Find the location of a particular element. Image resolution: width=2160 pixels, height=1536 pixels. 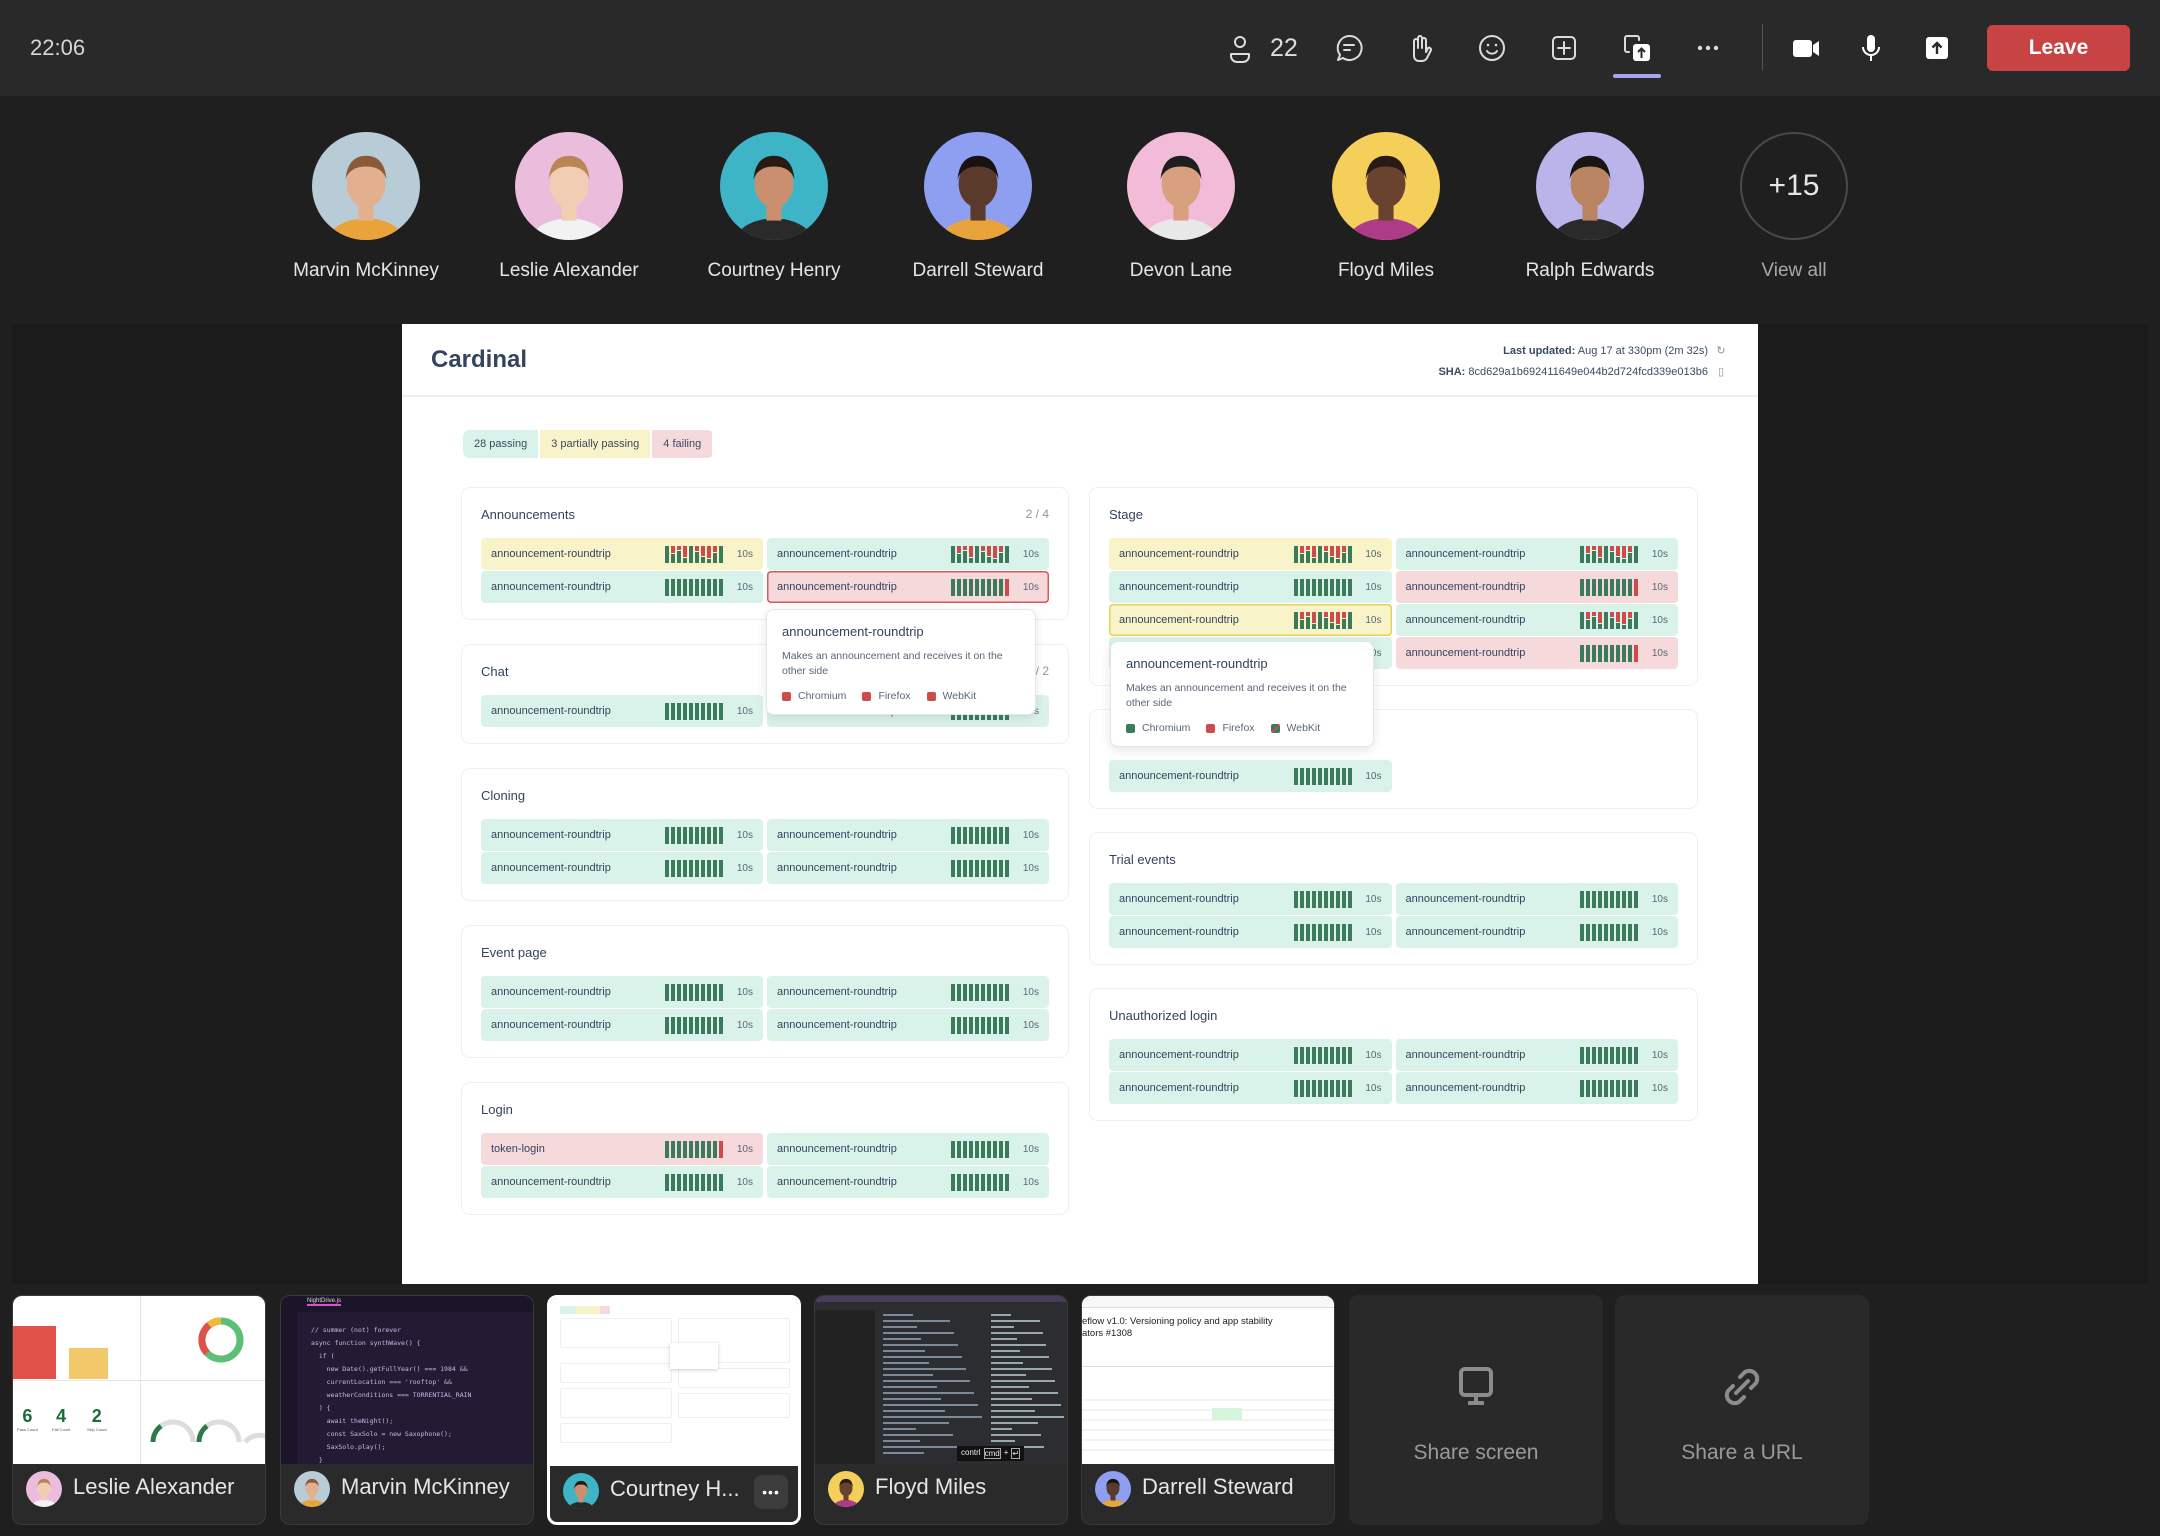

apps-icon is located at coordinates (1564, 48).